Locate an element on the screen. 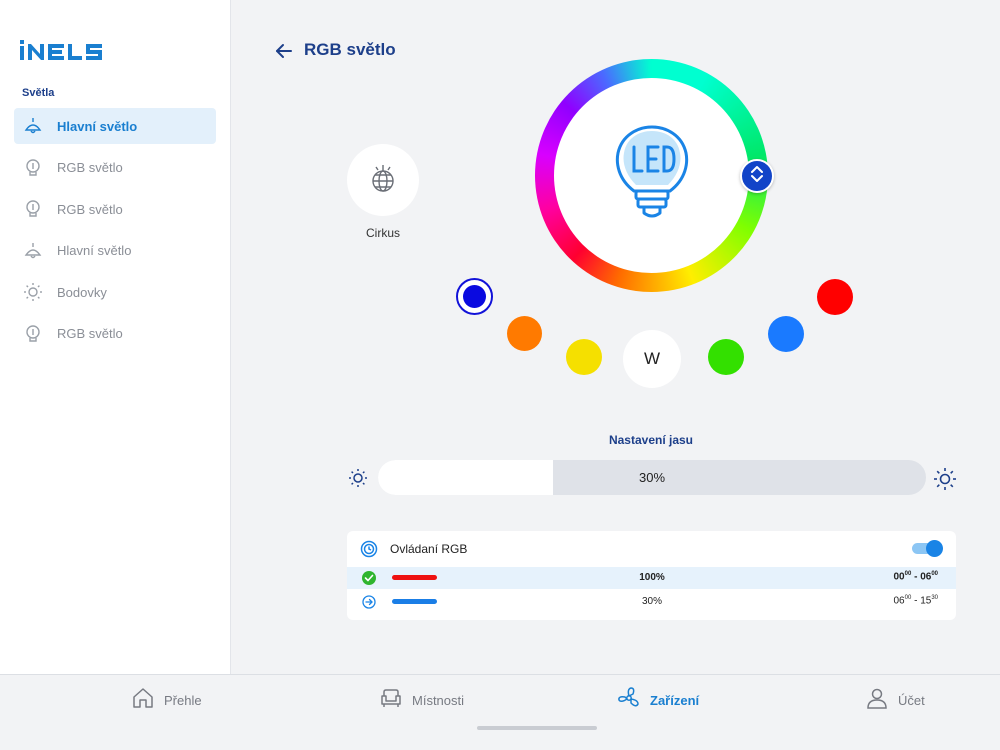  preset-color-yellow is located at coordinates (584, 357).